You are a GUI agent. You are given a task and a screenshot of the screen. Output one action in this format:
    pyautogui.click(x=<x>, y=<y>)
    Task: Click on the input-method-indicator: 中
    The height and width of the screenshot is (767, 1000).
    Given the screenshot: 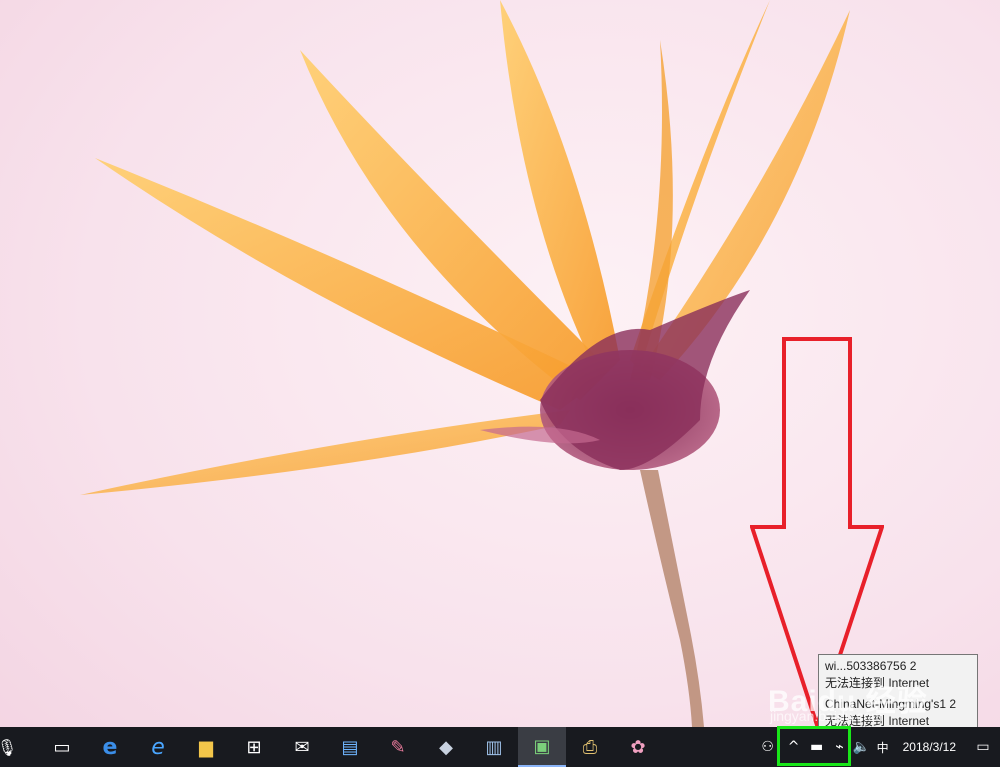 What is the action you would take?
    pyautogui.click(x=883, y=747)
    